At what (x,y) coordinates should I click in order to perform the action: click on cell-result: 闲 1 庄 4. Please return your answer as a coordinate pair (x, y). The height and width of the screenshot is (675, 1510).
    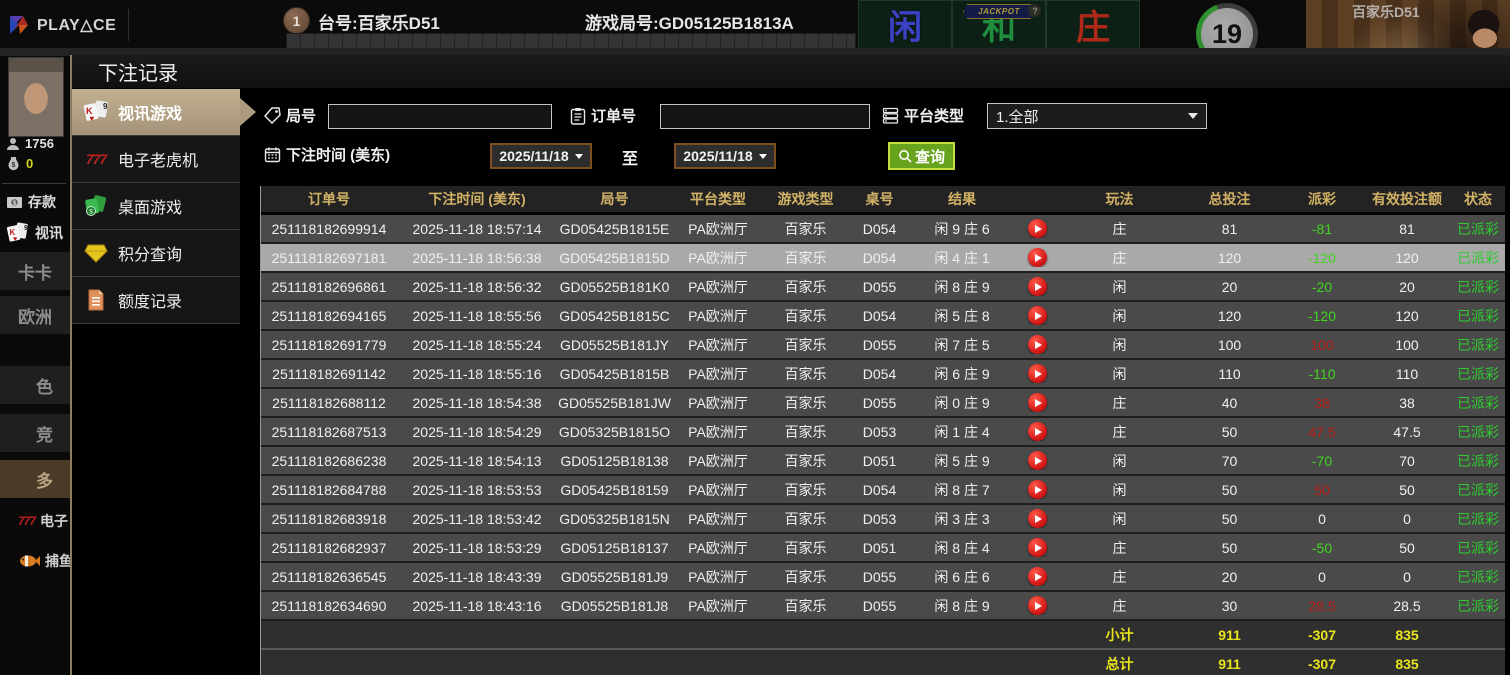
    Looking at the image, I should click on (962, 431).